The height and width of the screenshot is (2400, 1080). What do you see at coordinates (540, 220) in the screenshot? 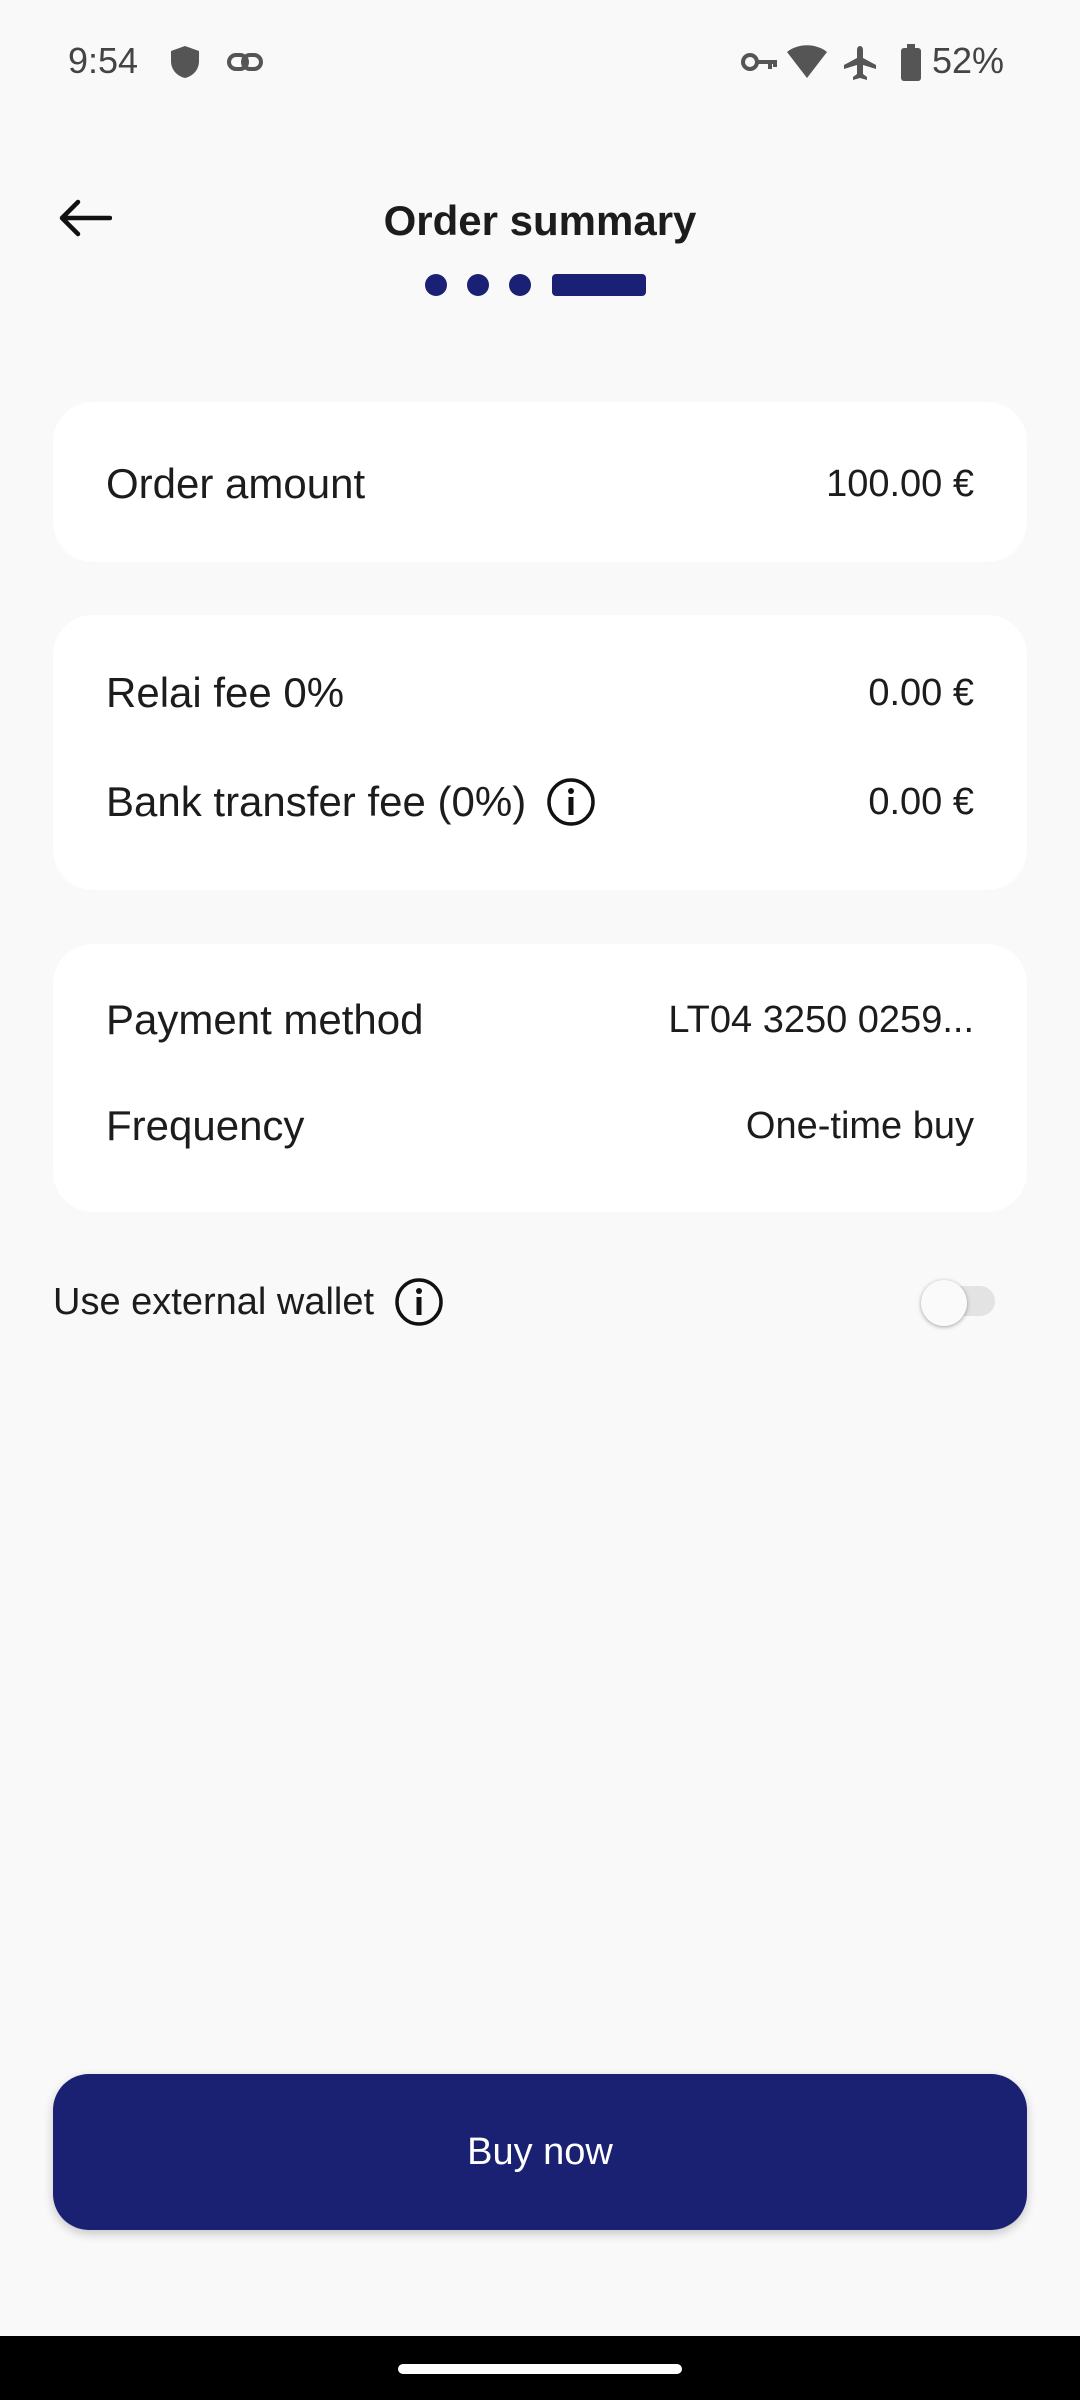
I see `page-title: Order summary` at bounding box center [540, 220].